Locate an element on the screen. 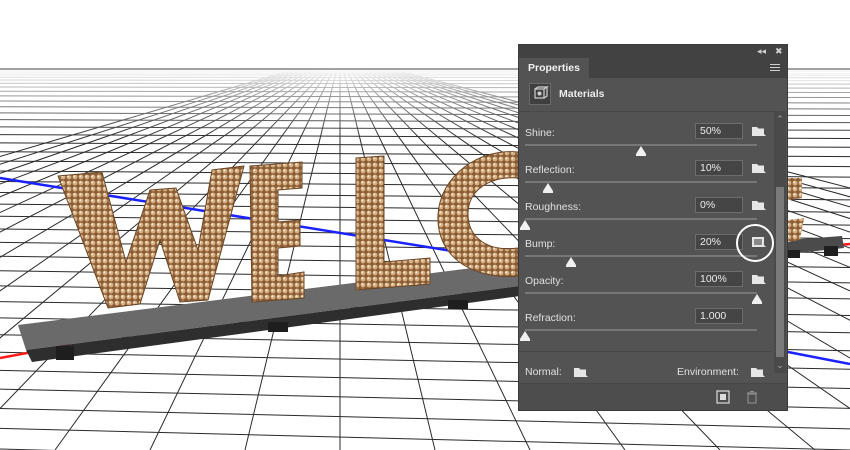 This screenshot has height=450, width=850. materials-label: Materials is located at coordinates (582, 94).